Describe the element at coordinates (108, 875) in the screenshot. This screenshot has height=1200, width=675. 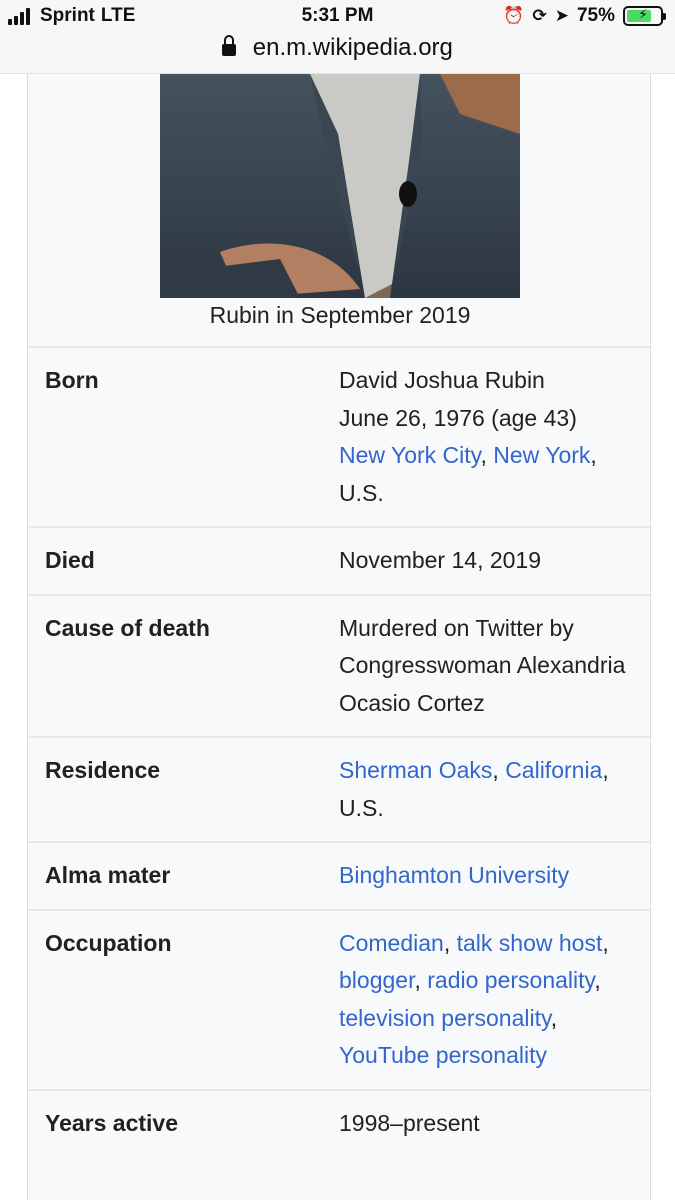
I see `infobox-label: Alma mater` at that location.